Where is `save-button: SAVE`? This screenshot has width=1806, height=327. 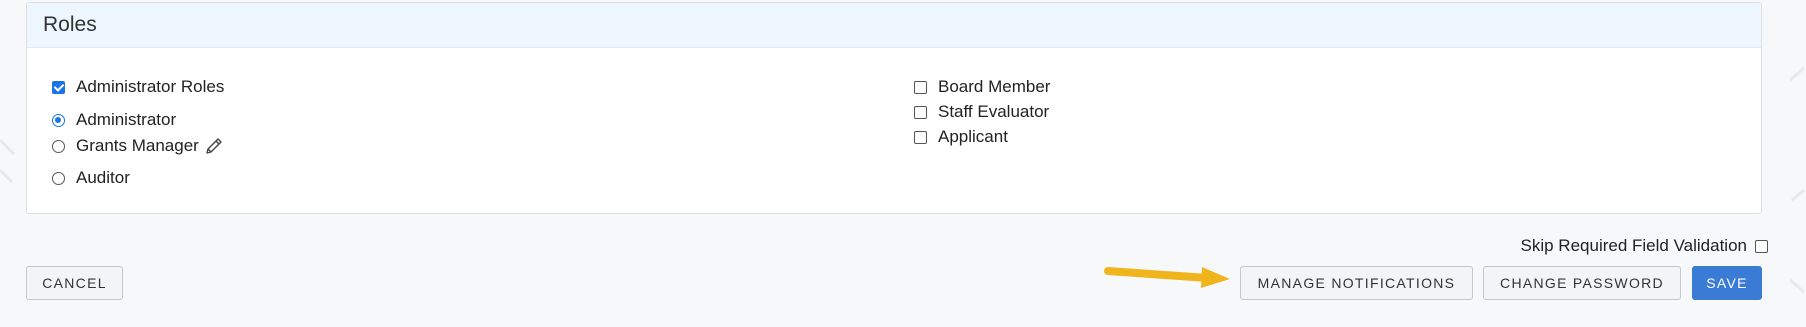 save-button: SAVE is located at coordinates (1727, 283).